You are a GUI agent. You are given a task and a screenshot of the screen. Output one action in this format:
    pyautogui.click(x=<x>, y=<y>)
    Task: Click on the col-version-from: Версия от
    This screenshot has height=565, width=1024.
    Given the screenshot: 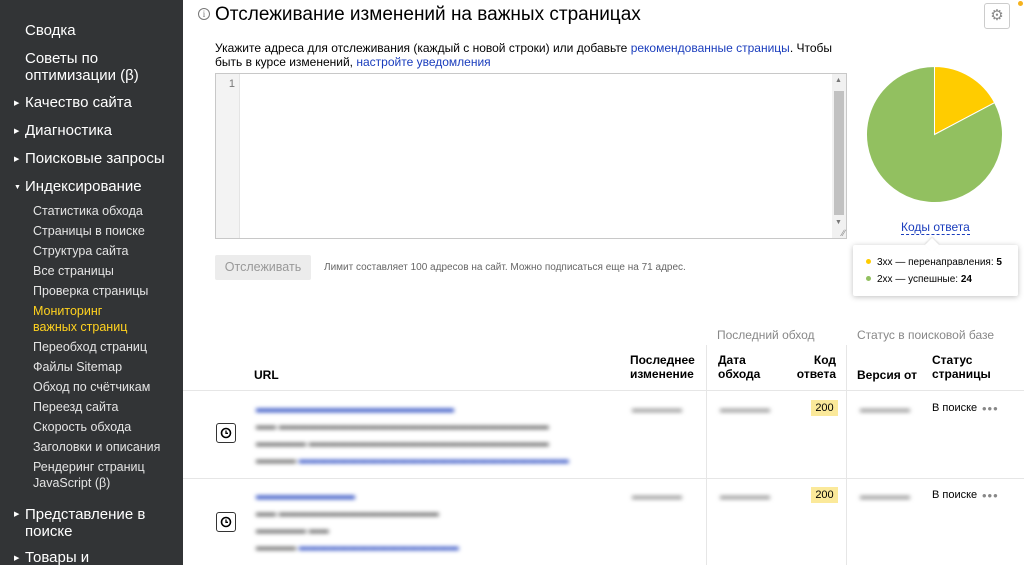 What is the action you would take?
    pyautogui.click(x=887, y=375)
    